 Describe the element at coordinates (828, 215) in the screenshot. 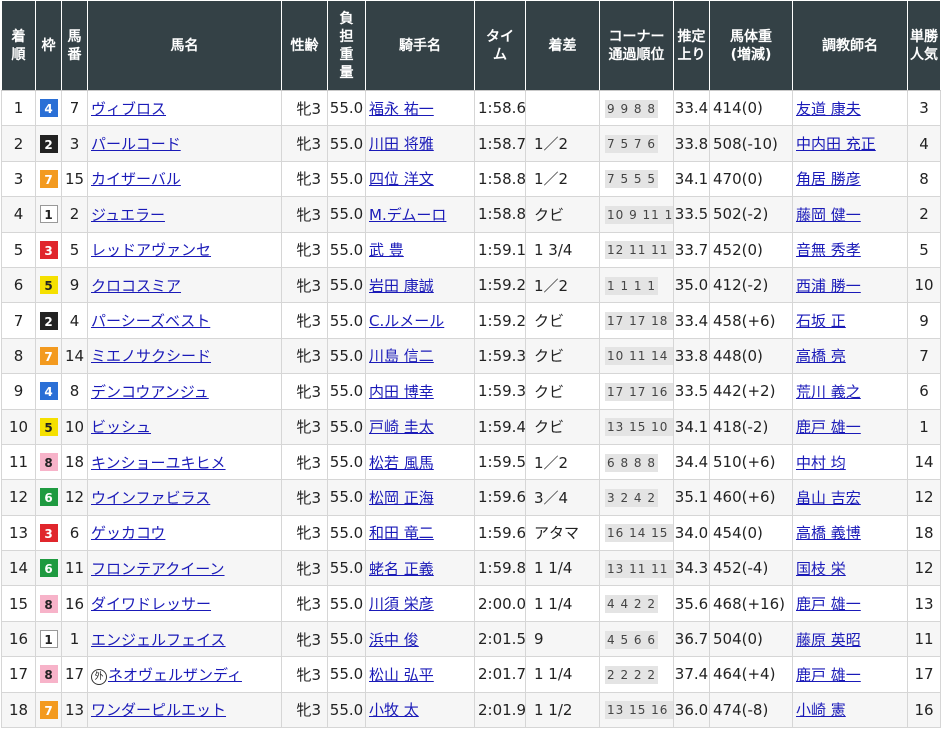

I see `trainer-link: 藤岡 健一` at that location.